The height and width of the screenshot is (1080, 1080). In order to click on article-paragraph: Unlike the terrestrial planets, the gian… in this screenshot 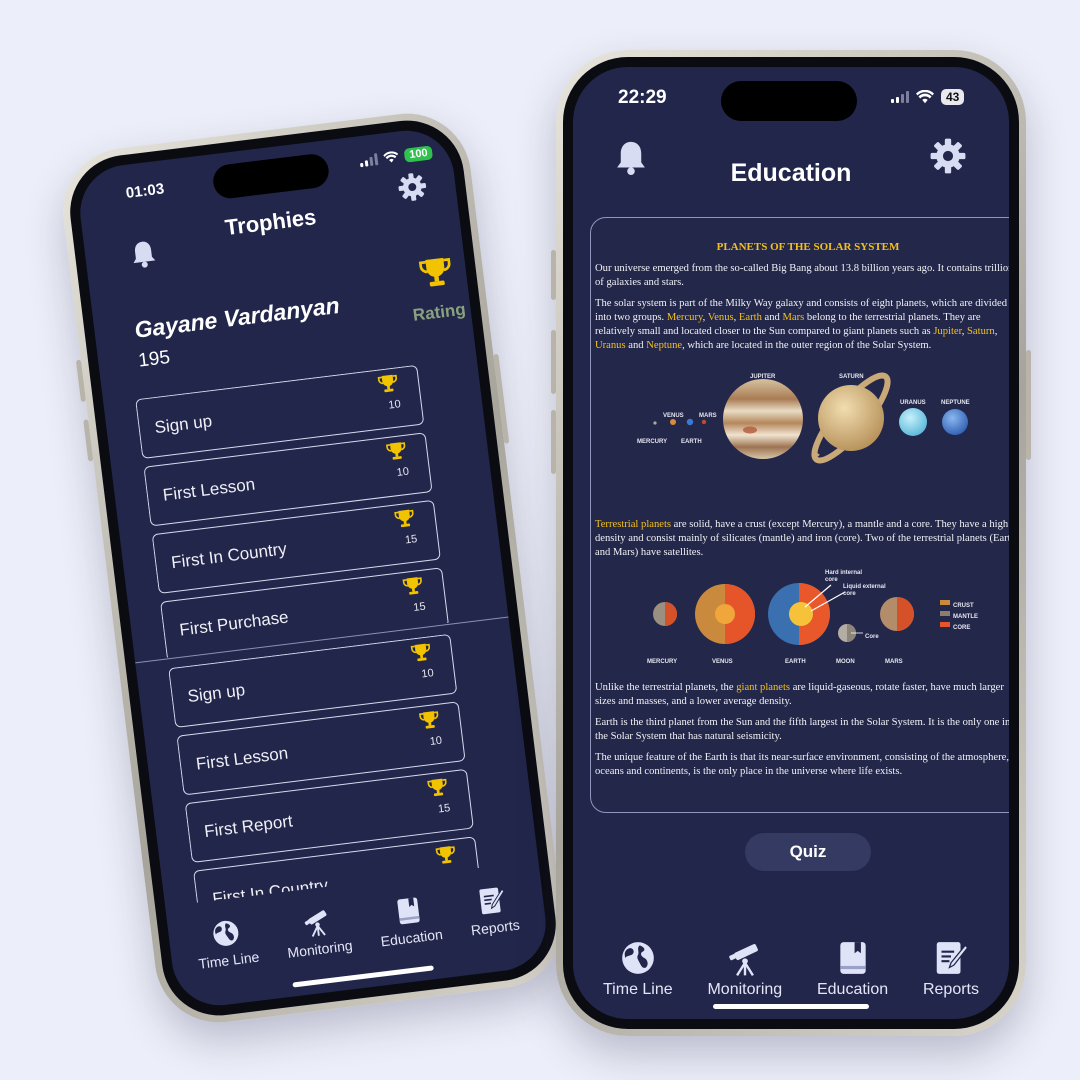, I will do `click(799, 694)`.